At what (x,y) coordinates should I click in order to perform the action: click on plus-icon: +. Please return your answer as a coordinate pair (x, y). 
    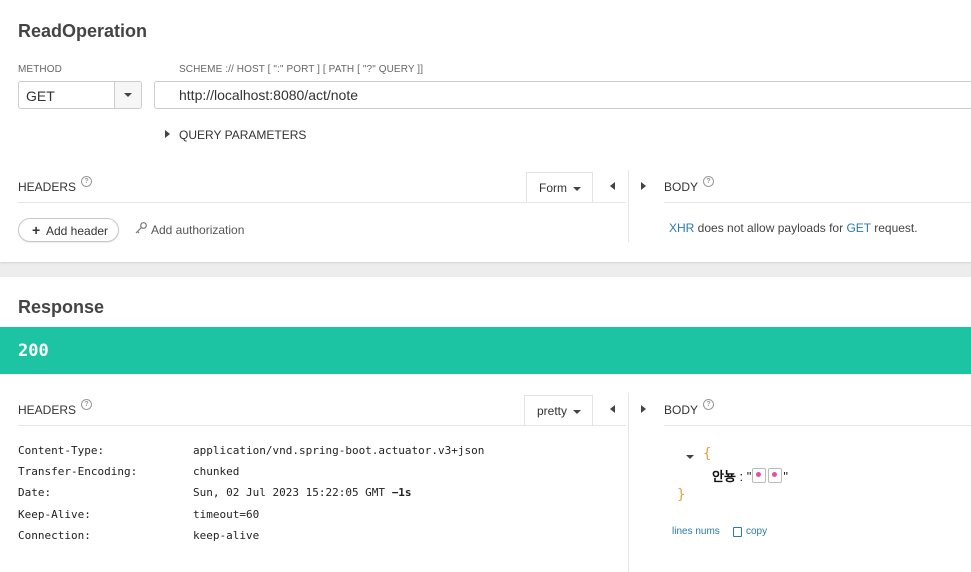
    Looking at the image, I should click on (36, 230).